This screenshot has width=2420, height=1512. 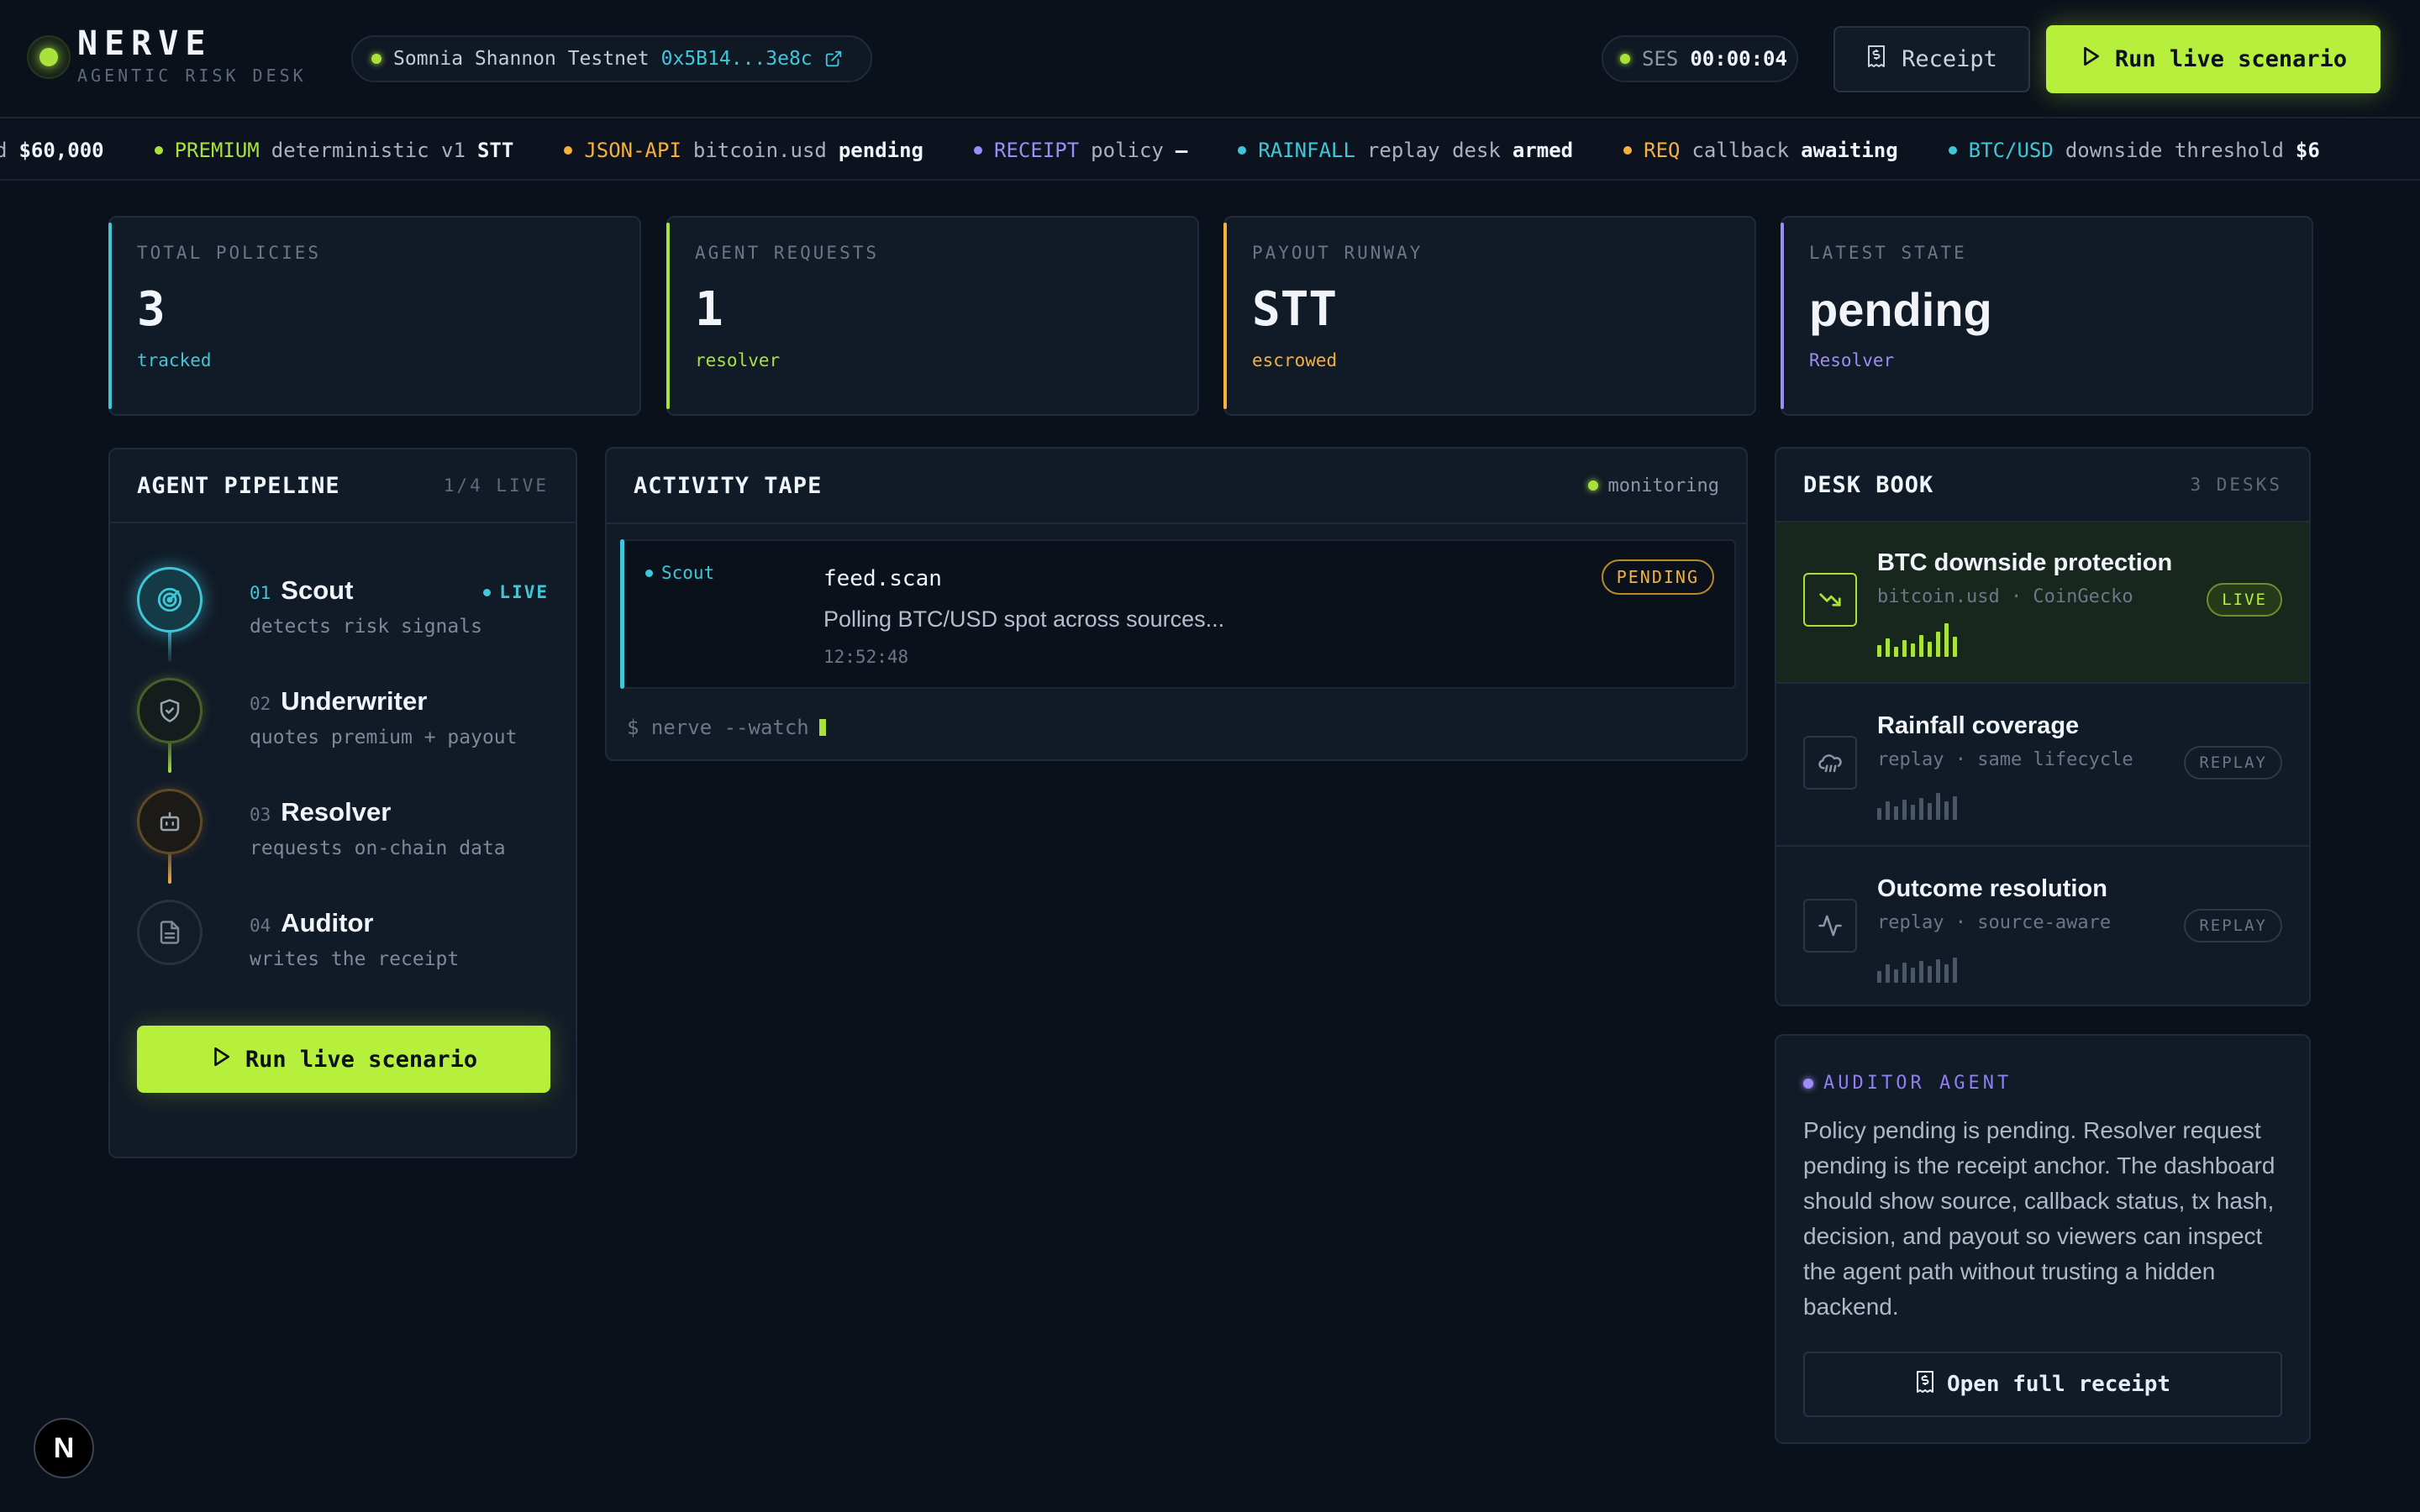 What do you see at coordinates (174, 360) in the screenshot?
I see `stat-sublabel: tracked` at bounding box center [174, 360].